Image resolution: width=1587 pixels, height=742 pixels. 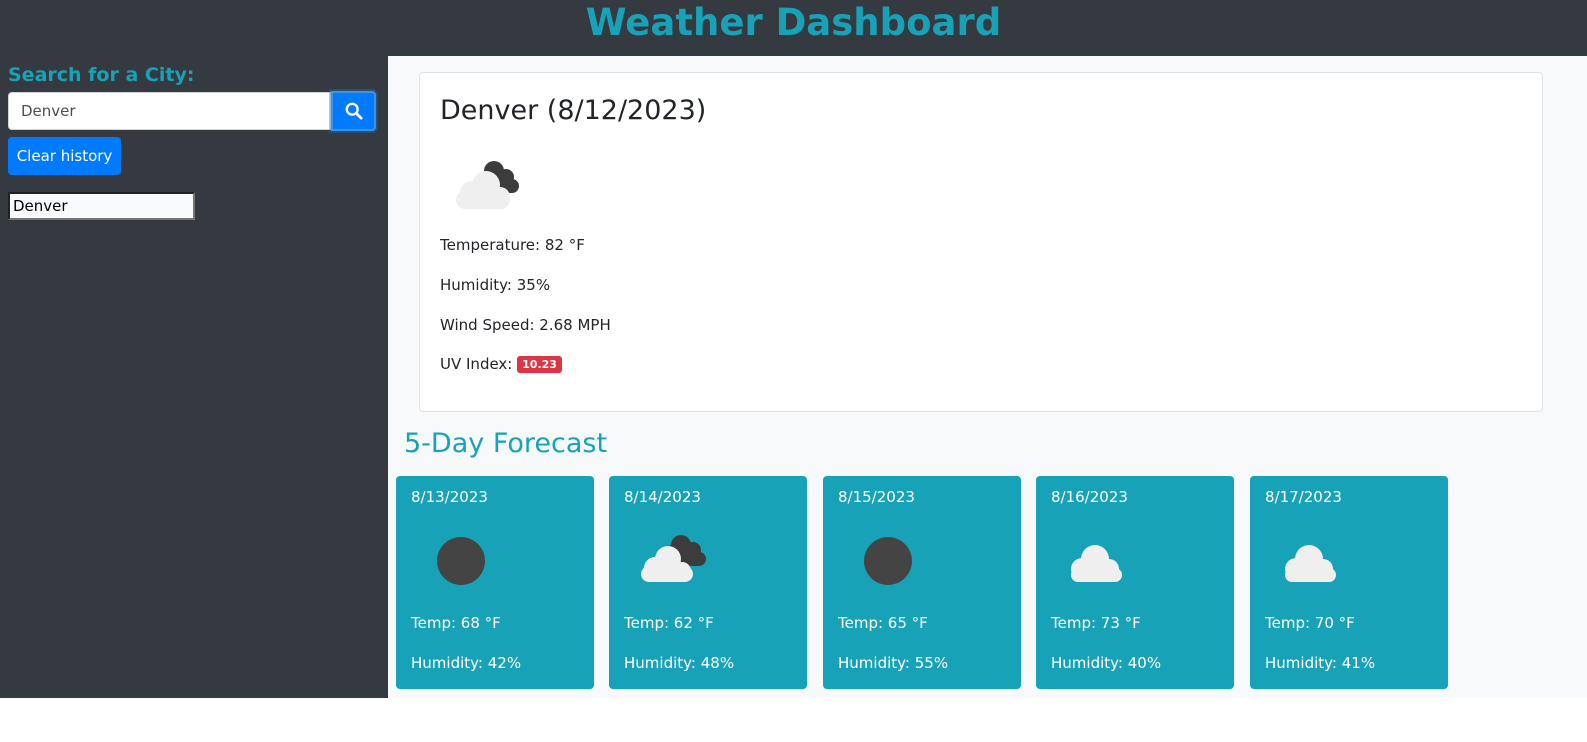 What do you see at coordinates (793, 22) in the screenshot?
I see `page-title: Weather Dashboard` at bounding box center [793, 22].